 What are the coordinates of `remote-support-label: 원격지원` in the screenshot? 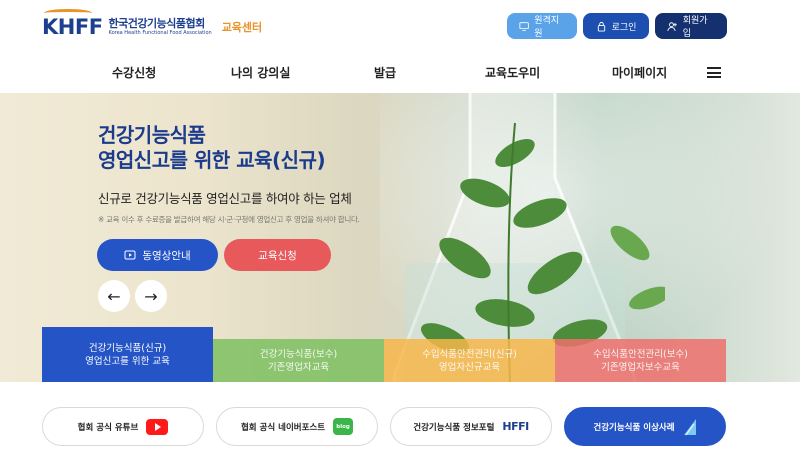 It's located at (547, 27).